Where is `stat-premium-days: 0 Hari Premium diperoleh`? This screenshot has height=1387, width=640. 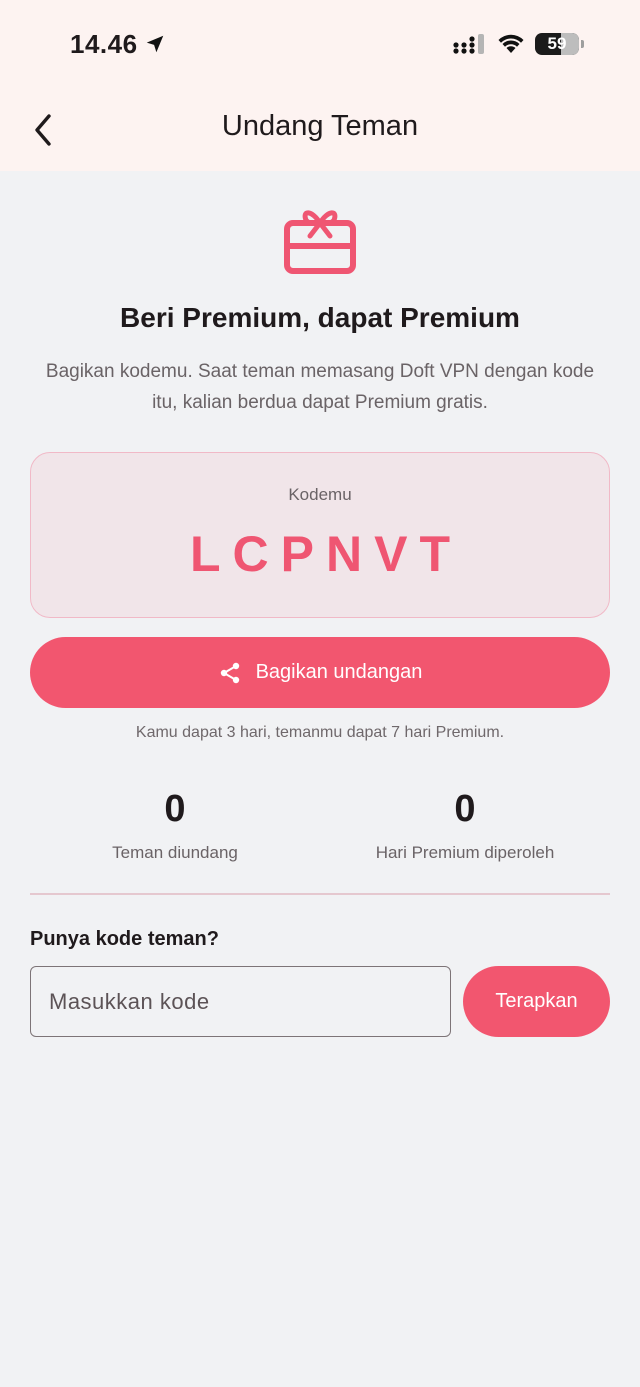 stat-premium-days: 0 Hari Premium diperoleh is located at coordinates (465, 825).